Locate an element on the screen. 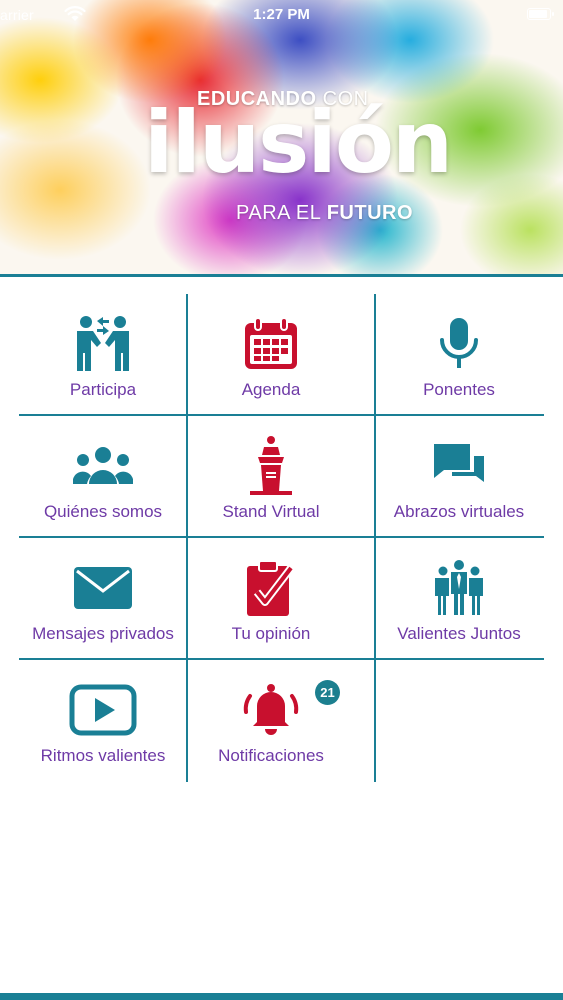 This screenshot has height=1000, width=563. menu-item-participa: Participa is located at coordinates (103, 355).